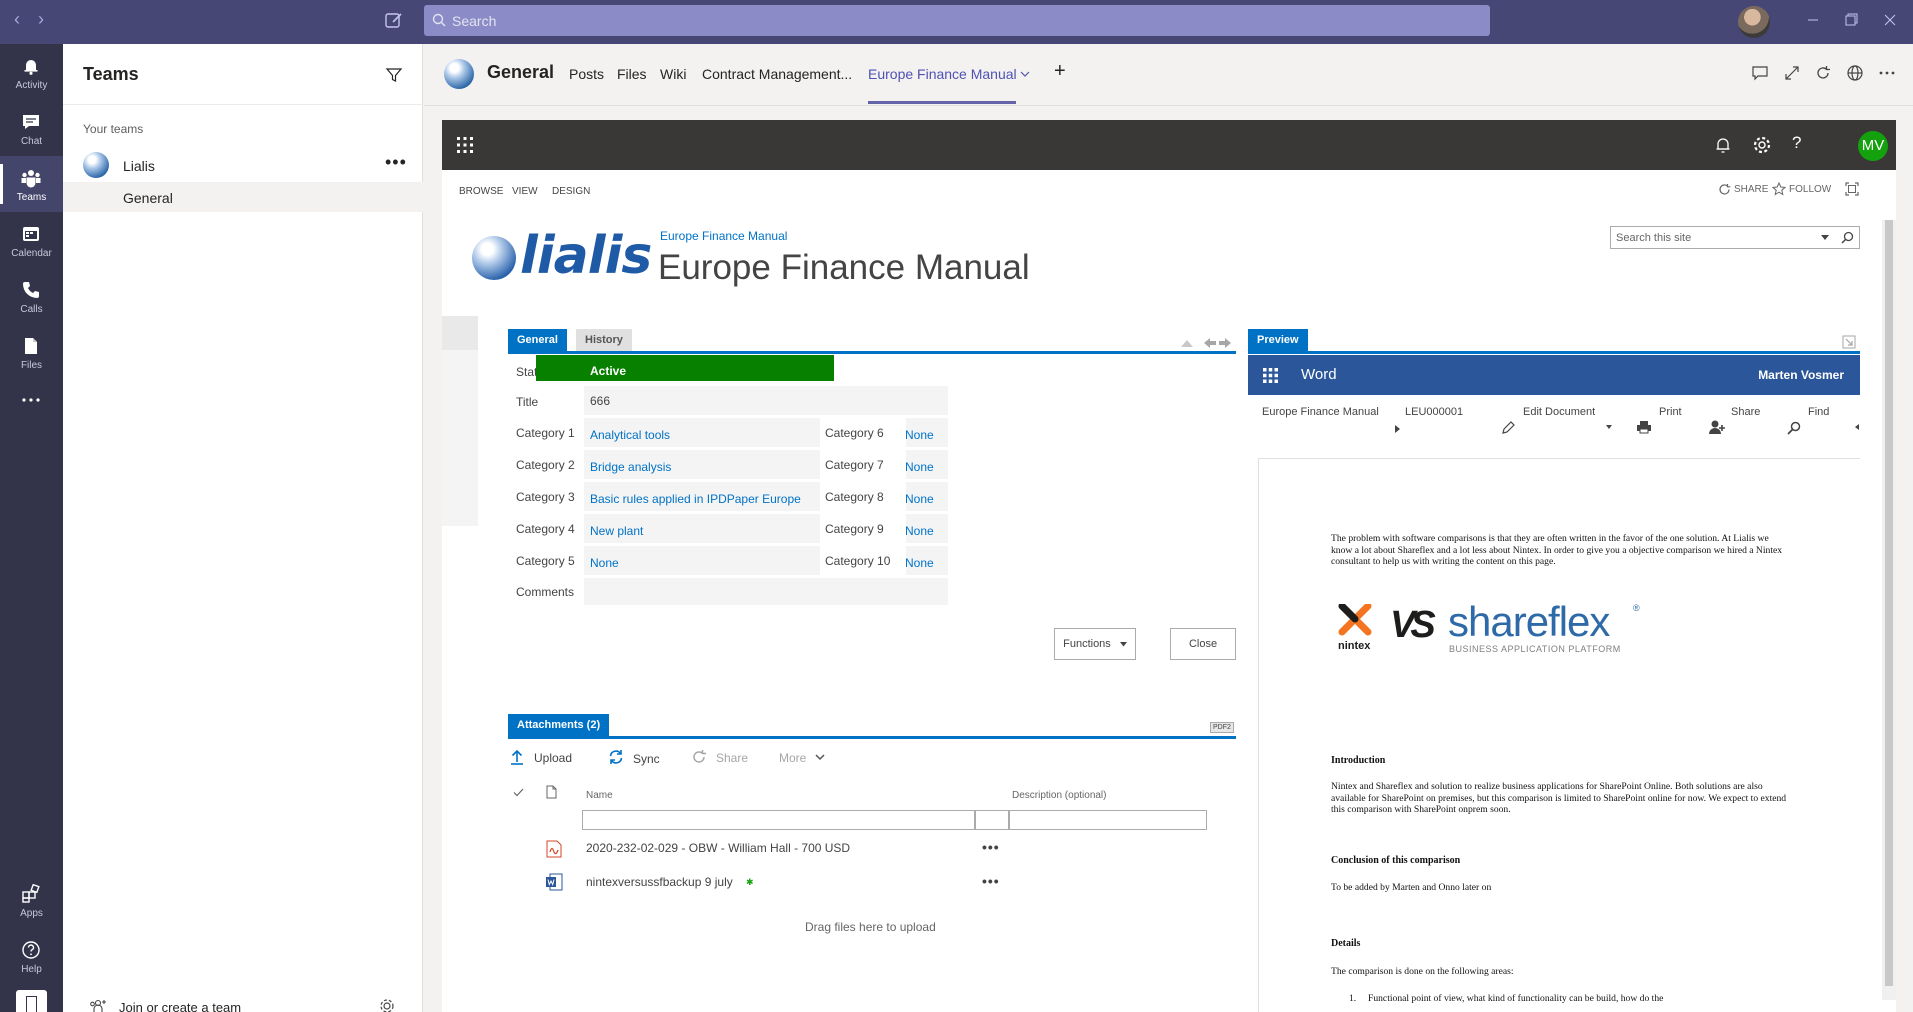 The width and height of the screenshot is (1913, 1012). What do you see at coordinates (1889, 610) in the screenshot?
I see `page-scrollbar` at bounding box center [1889, 610].